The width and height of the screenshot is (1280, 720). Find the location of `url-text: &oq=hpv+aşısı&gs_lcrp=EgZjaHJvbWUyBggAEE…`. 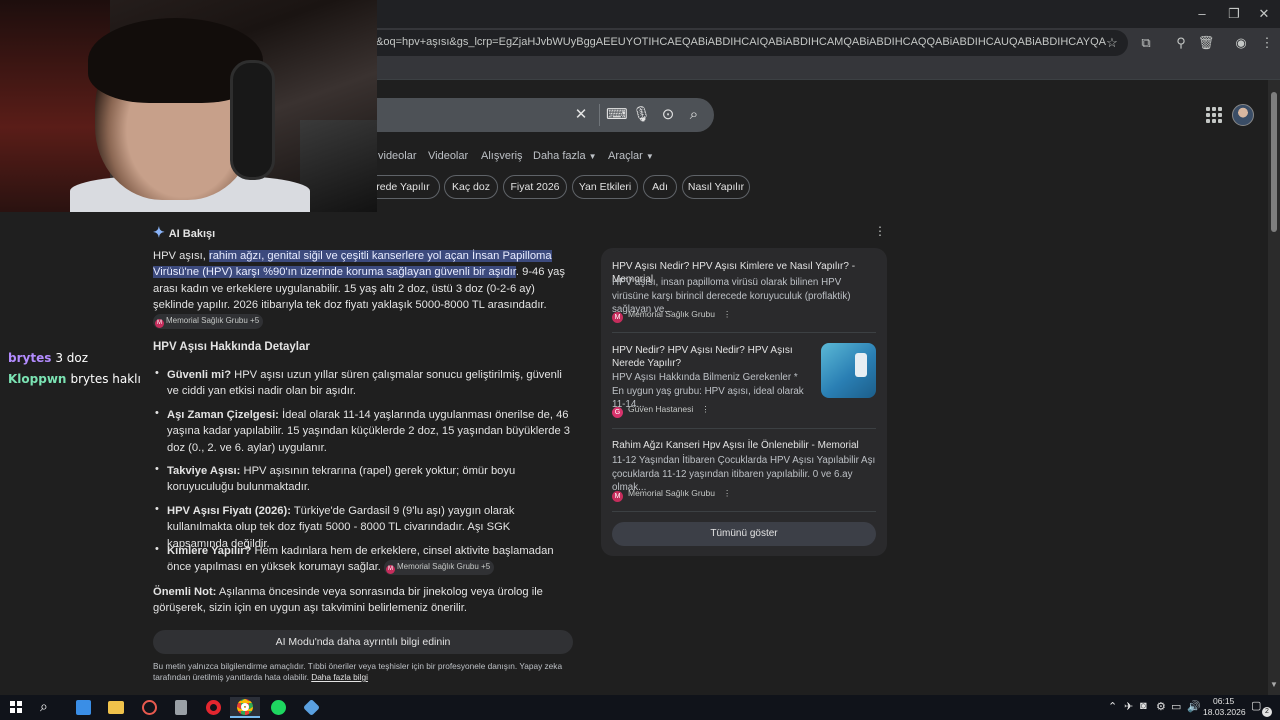

url-text: &oq=hpv+aşısı&gs_lcrp=EgZjaHJvbWUyBggAEE… is located at coordinates (741, 42).